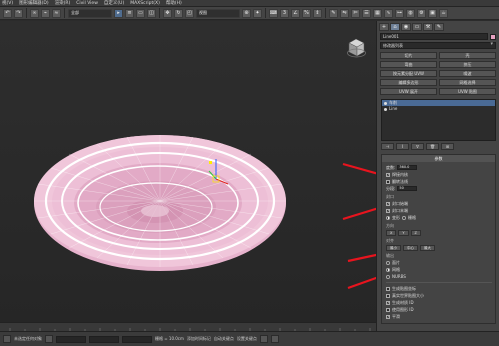 This screenshot has height=346, width=499. I want to click on undo-icon: ↶, so click(7, 13).